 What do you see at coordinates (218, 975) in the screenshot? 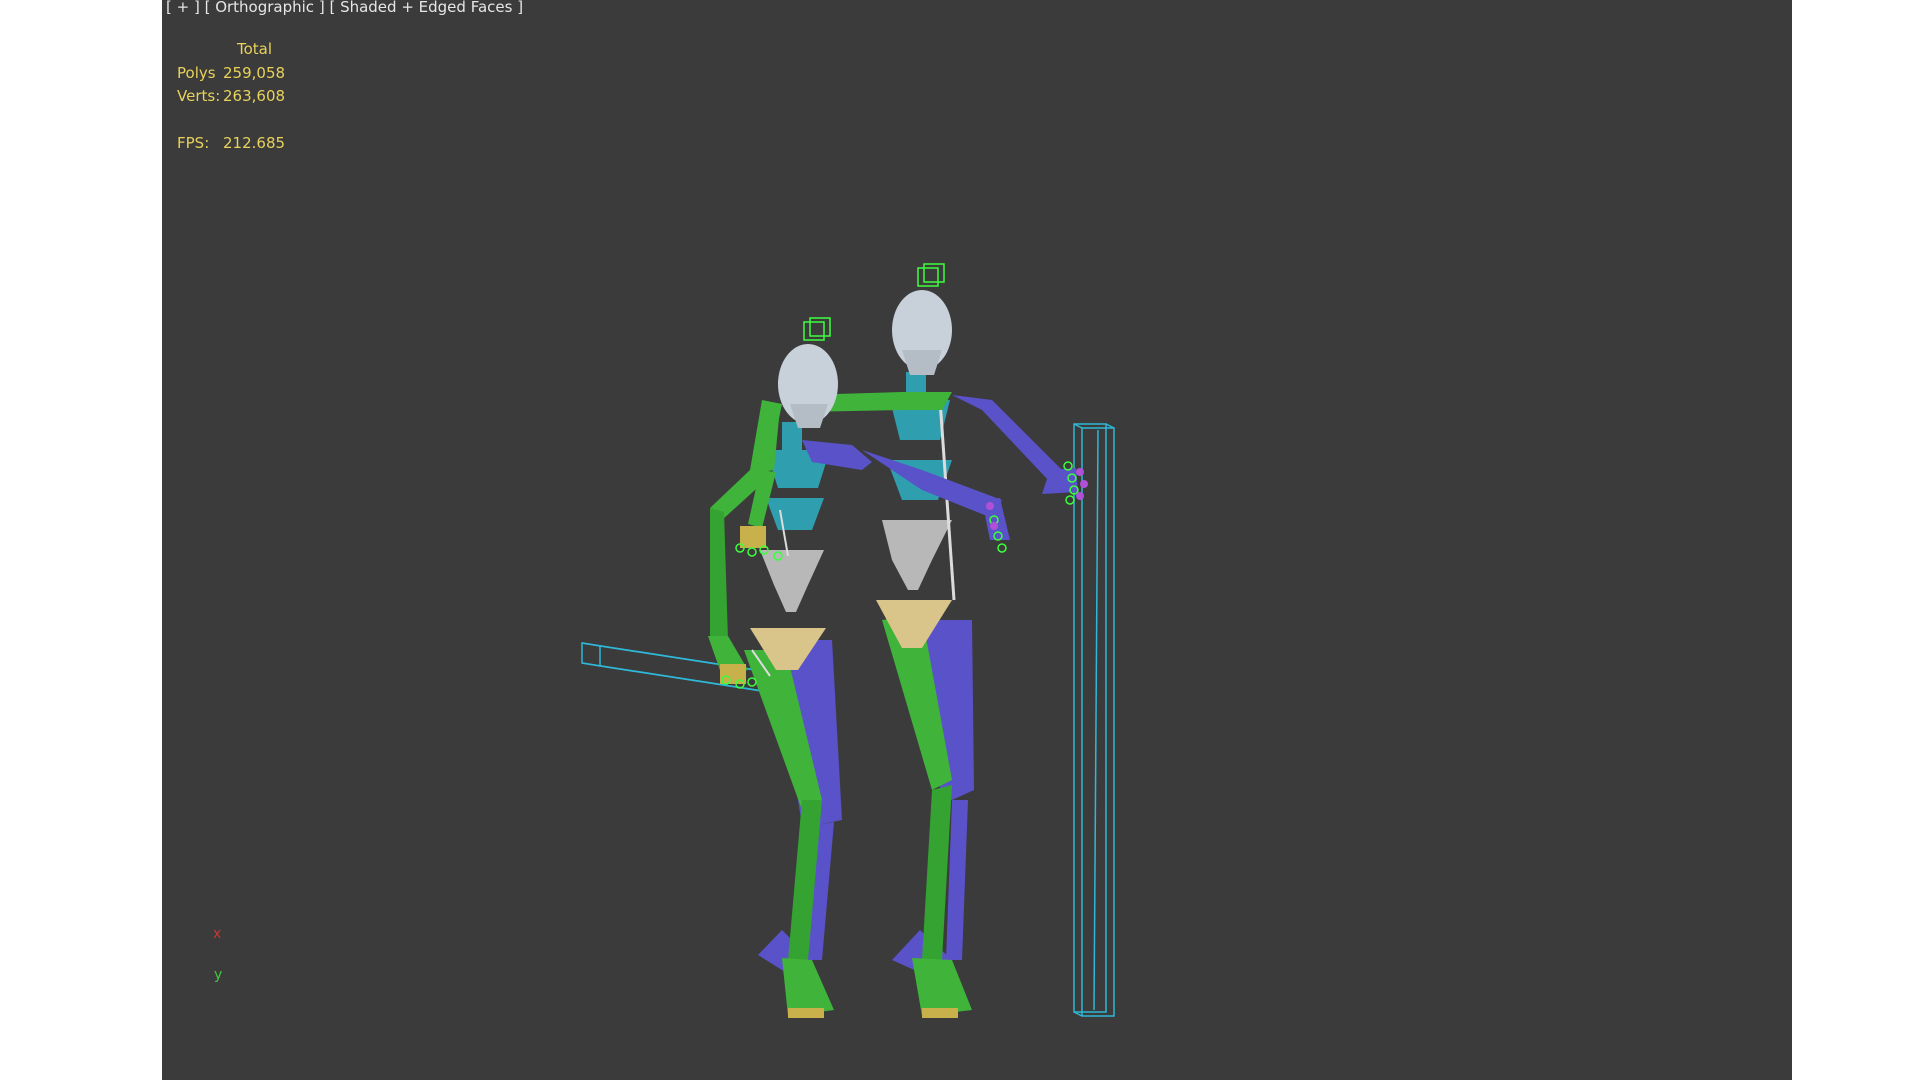
I see `axis-y-label: y` at bounding box center [218, 975].